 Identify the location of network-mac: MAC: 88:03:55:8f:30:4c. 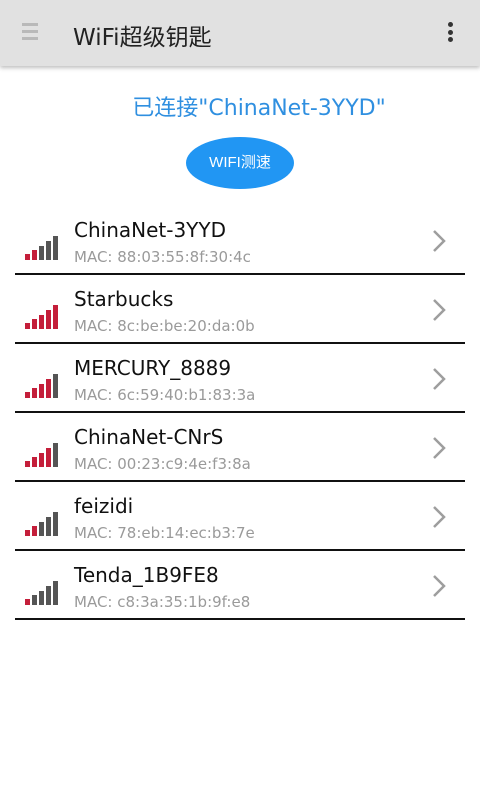
(162, 257).